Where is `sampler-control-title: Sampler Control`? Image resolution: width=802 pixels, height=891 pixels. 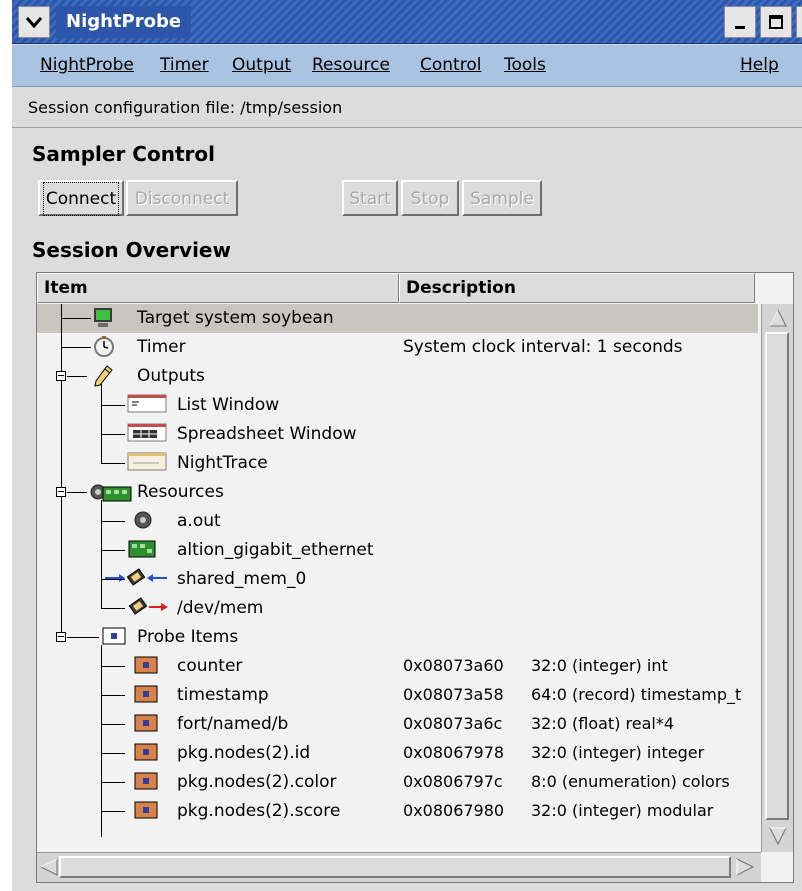
sampler-control-title: Sampler Control is located at coordinates (123, 154).